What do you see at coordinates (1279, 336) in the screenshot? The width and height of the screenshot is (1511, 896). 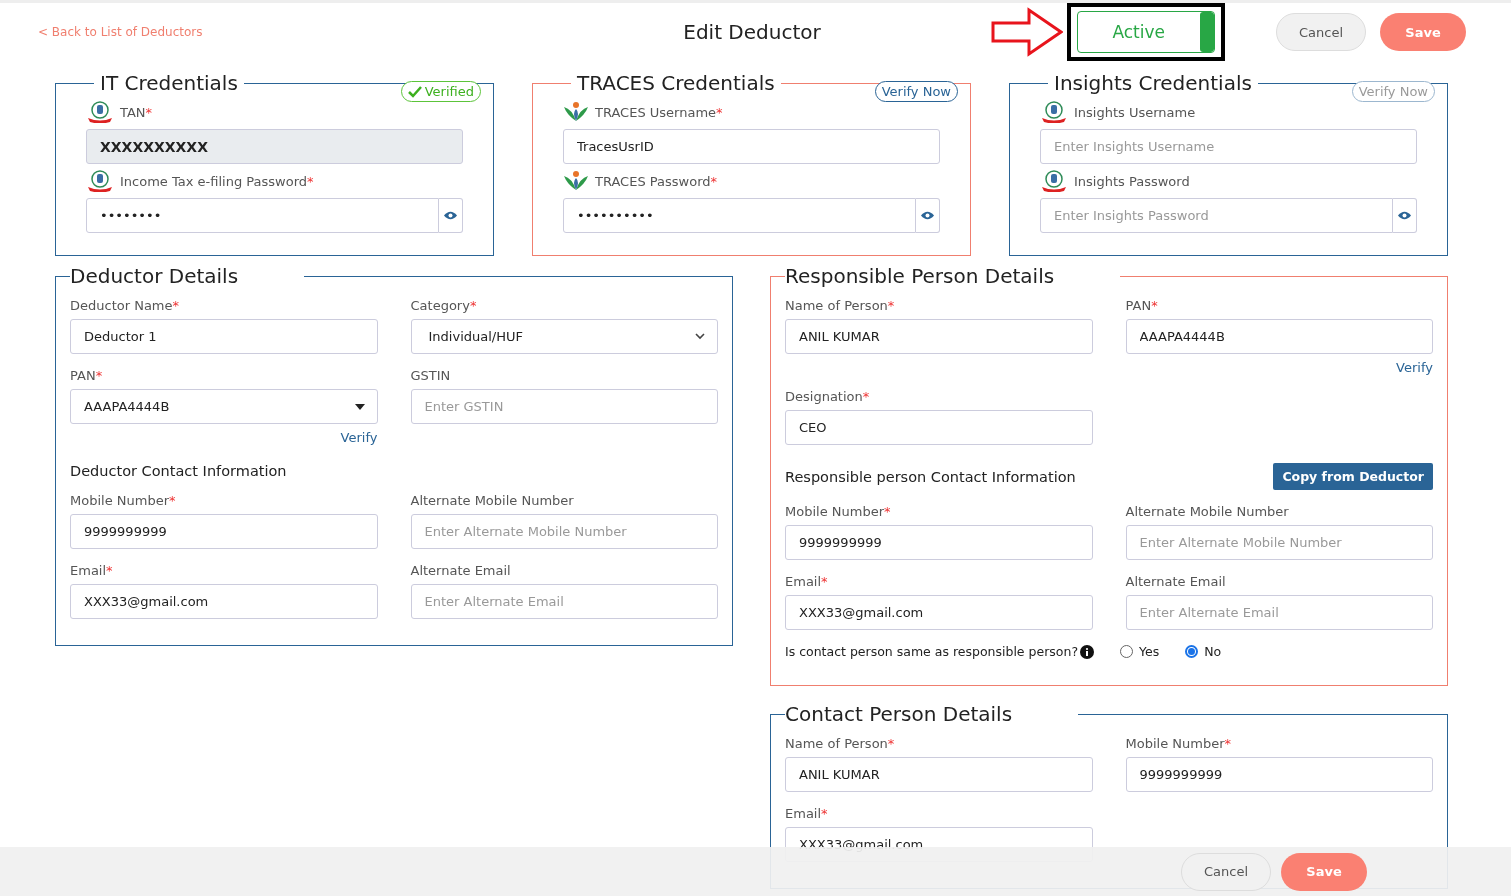 I see `input-field: AAAPA4444B` at bounding box center [1279, 336].